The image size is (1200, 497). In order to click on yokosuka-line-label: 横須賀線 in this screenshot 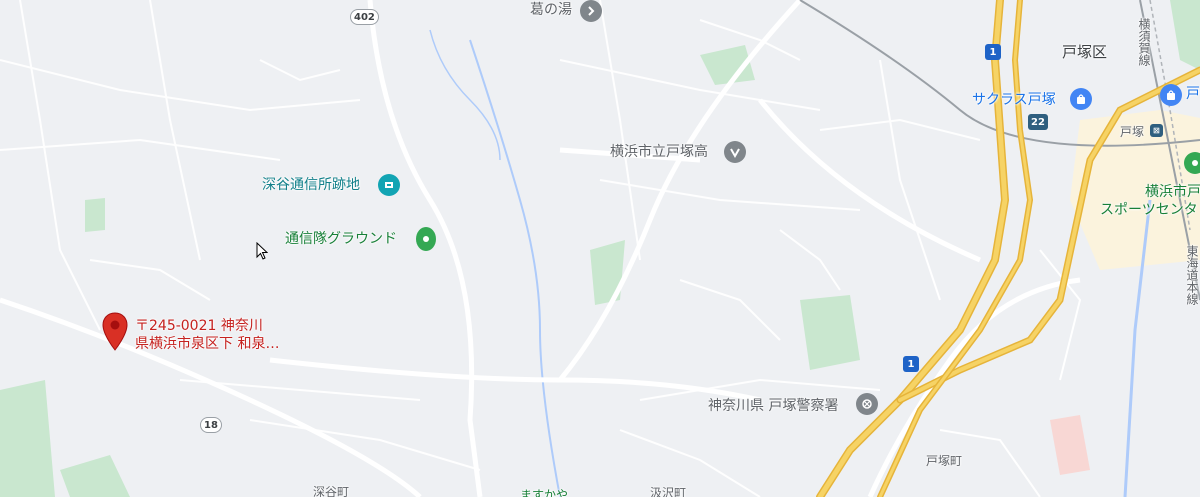, I will do `click(1144, 42)`.